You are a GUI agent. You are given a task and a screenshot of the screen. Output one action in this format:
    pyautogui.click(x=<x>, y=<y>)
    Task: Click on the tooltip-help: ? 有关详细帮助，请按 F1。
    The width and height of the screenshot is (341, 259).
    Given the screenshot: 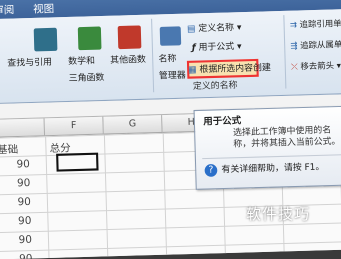 What is the action you would take?
    pyautogui.click(x=264, y=168)
    